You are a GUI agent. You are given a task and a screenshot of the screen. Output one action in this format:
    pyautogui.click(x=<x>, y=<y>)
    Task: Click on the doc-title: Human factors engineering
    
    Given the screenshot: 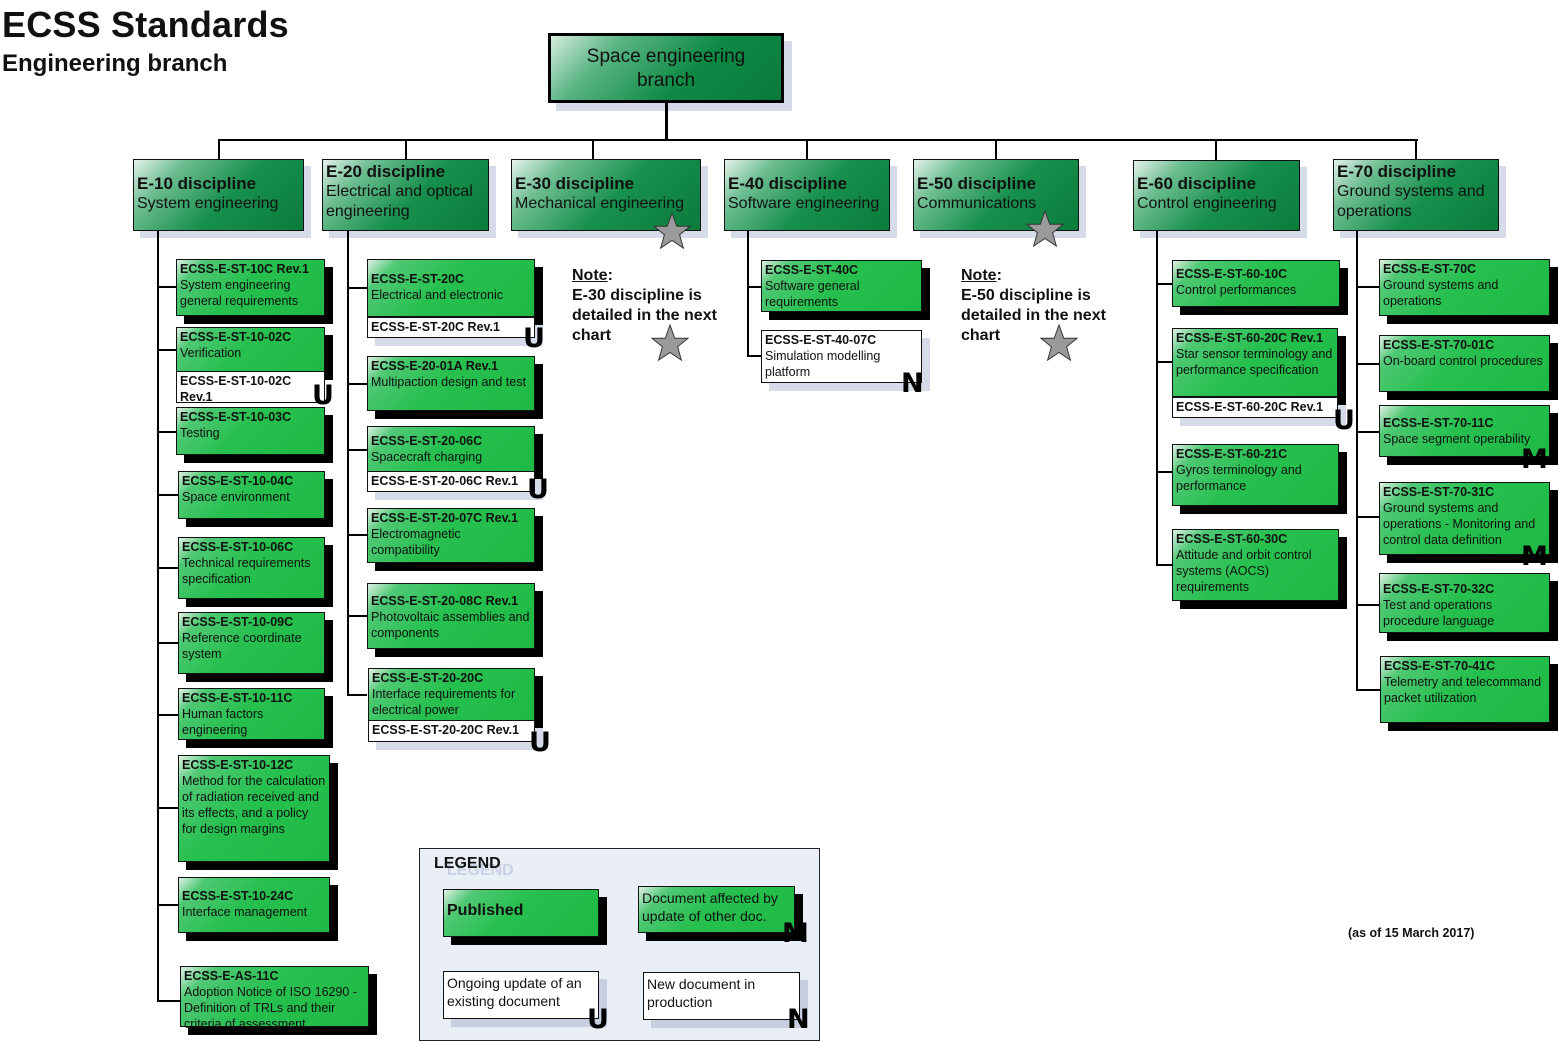 What is the action you would take?
    pyautogui.click(x=223, y=722)
    